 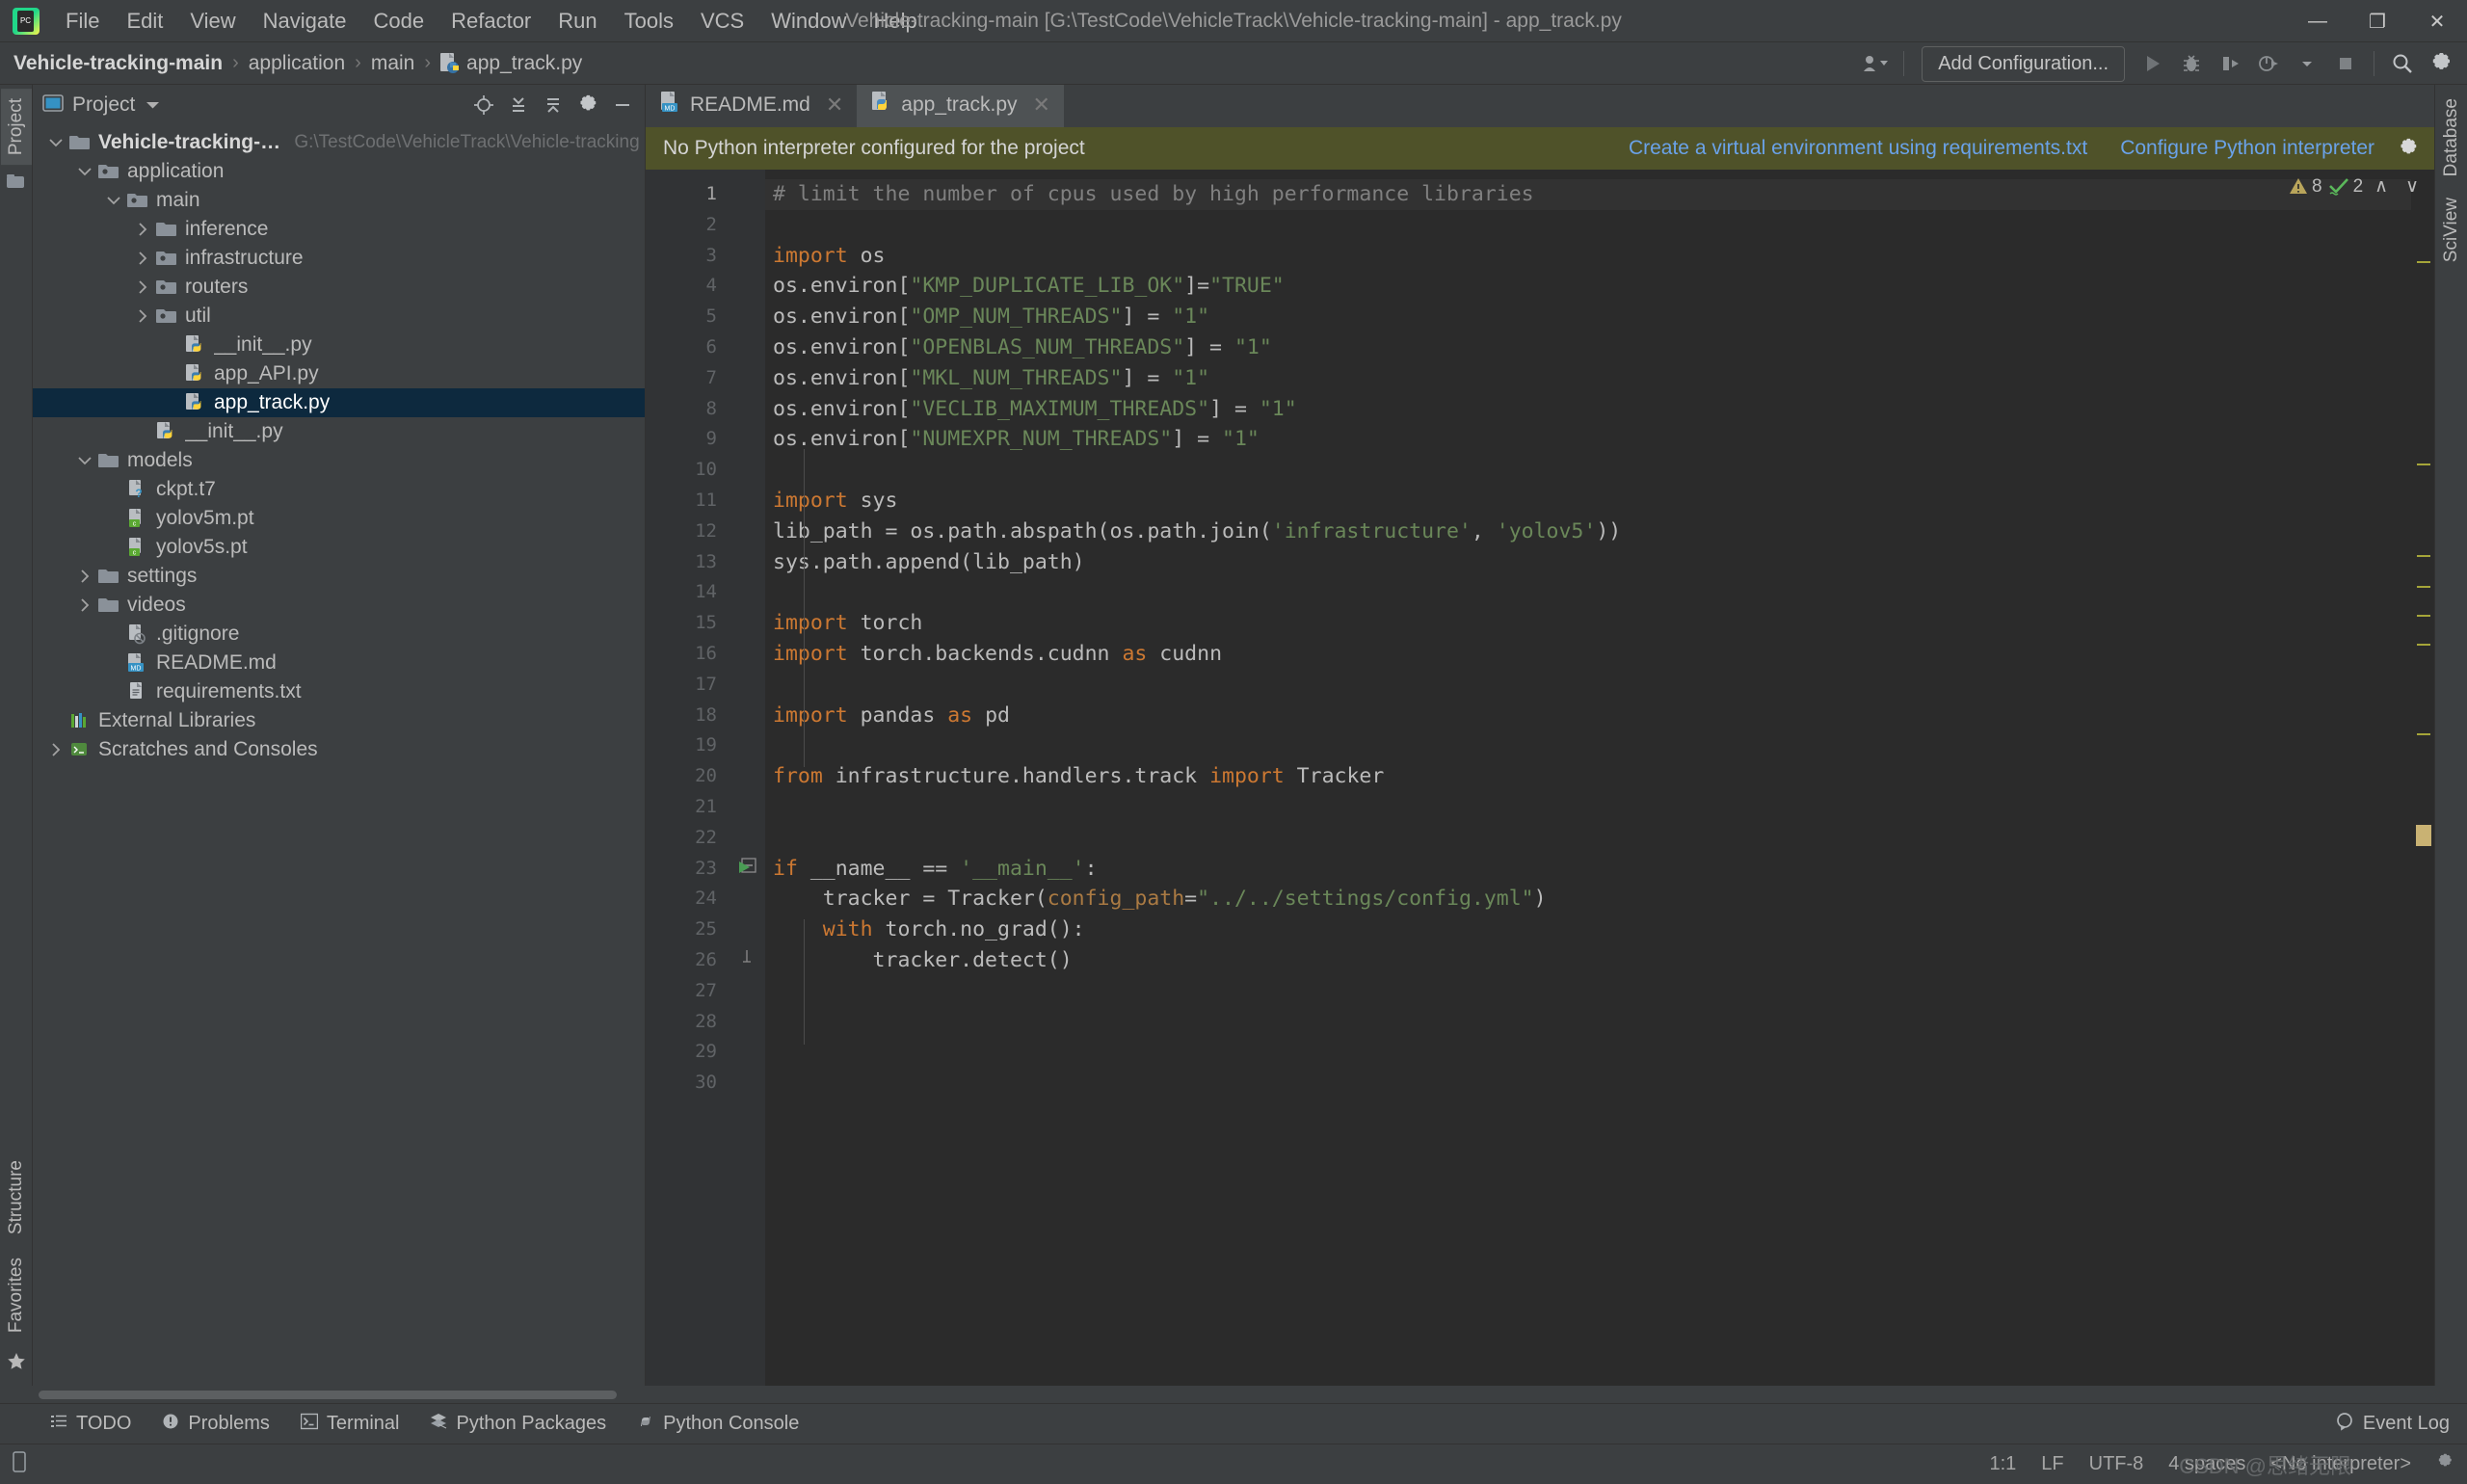 What do you see at coordinates (82, 21) in the screenshot?
I see `menu-item-file: File` at bounding box center [82, 21].